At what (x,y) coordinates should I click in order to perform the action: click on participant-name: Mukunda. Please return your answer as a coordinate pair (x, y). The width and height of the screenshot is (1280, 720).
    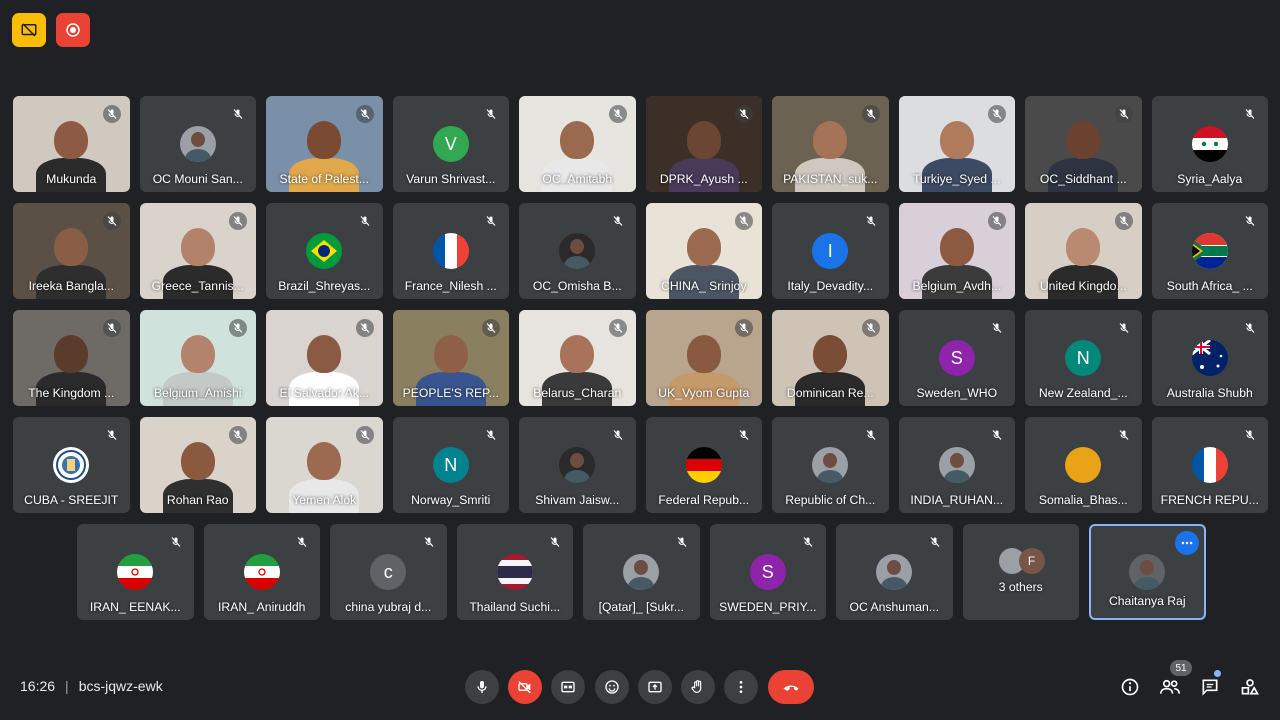
    Looking at the image, I should click on (71, 179).